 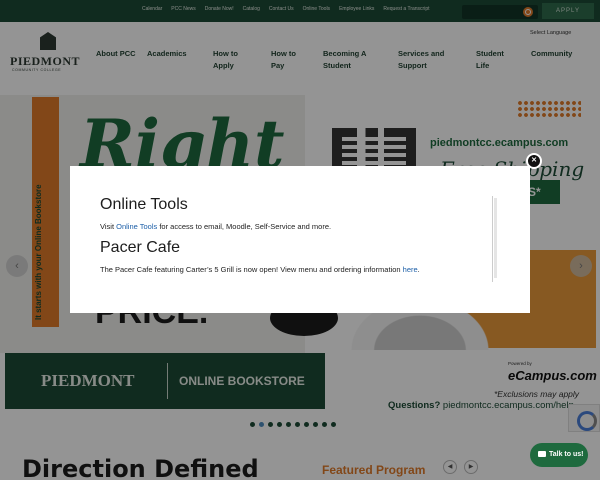 I want to click on modal-title-pacer-cafe: Pacer Cafe, so click(x=140, y=247).